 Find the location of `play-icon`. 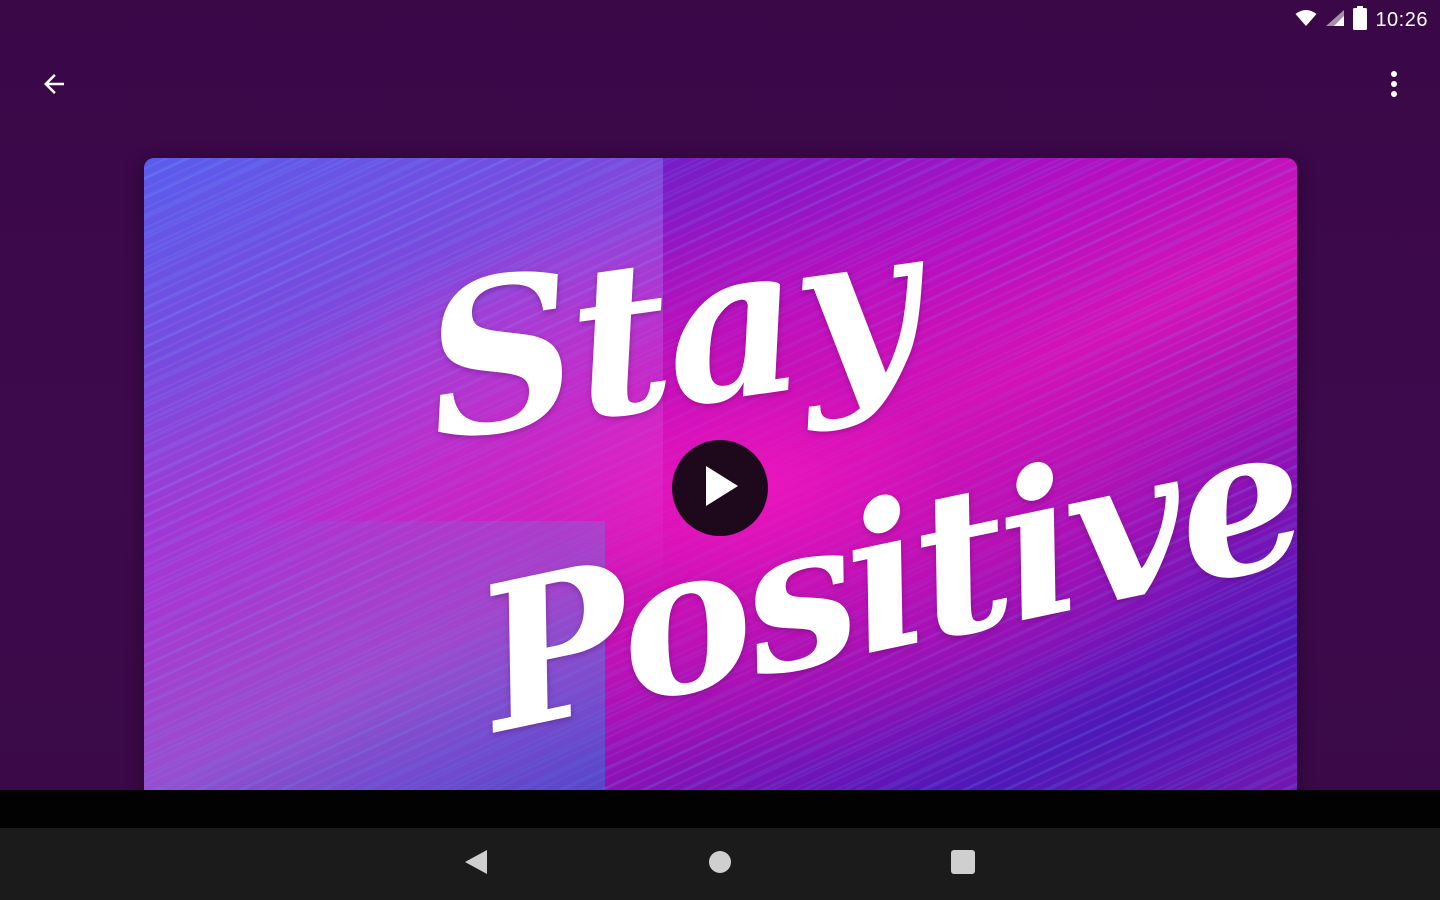

play-icon is located at coordinates (720, 488).